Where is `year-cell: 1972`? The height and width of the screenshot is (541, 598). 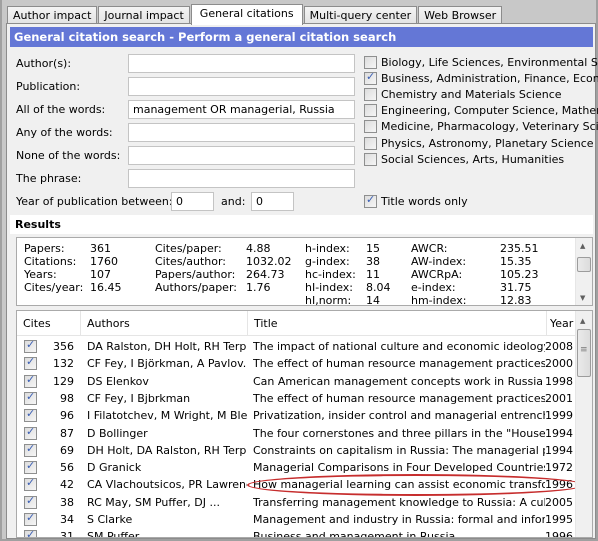
year-cell: 1972 is located at coordinates (559, 468).